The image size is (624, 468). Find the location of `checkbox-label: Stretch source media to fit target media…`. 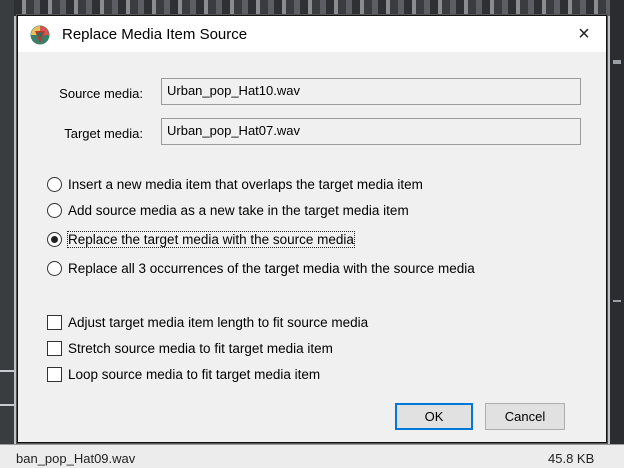

checkbox-label: Stretch source media to fit target media… is located at coordinates (200, 348).